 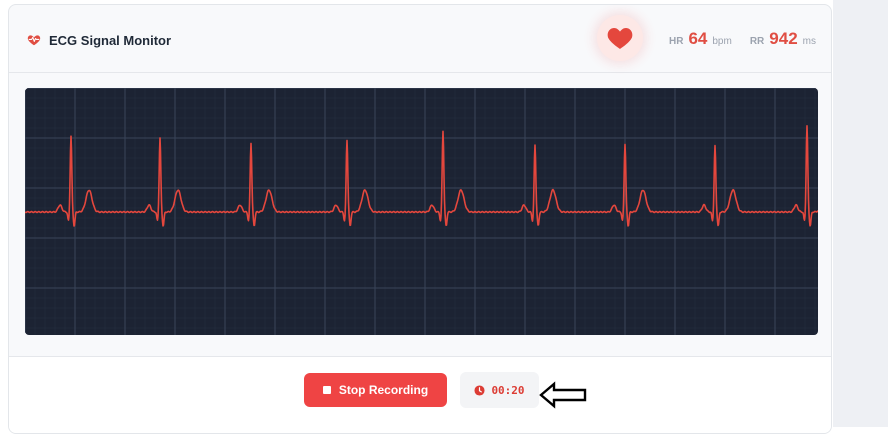 I want to click on stop-square-icon, so click(x=326, y=390).